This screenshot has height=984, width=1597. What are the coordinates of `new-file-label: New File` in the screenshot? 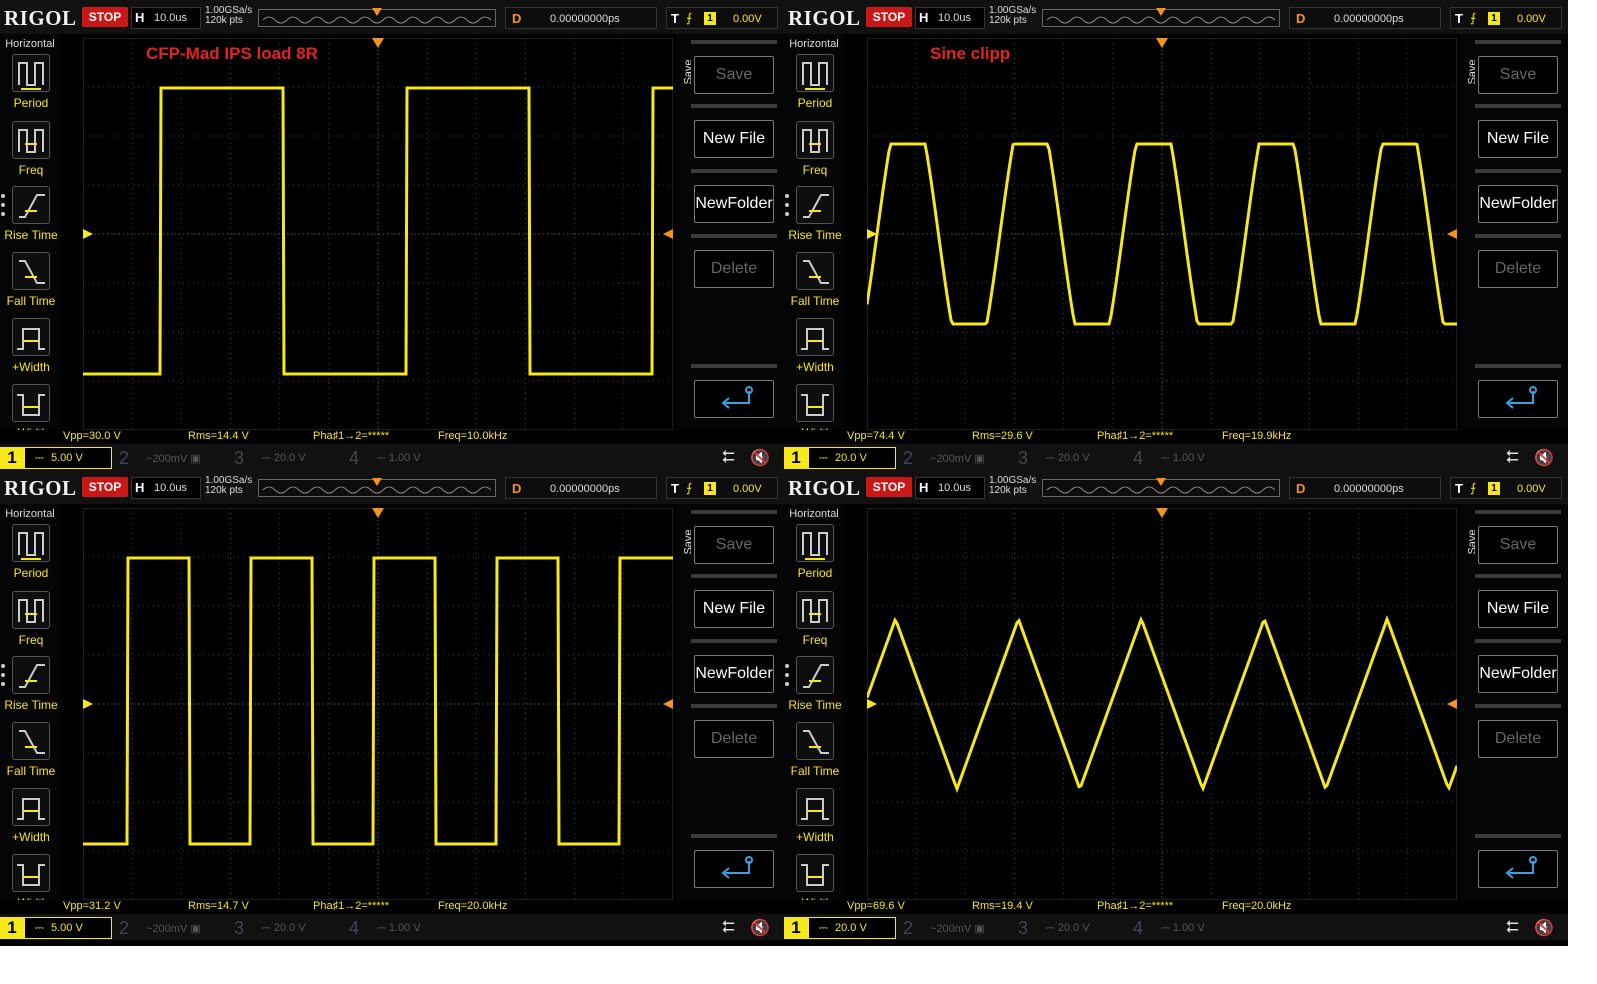 It's located at (1518, 139).